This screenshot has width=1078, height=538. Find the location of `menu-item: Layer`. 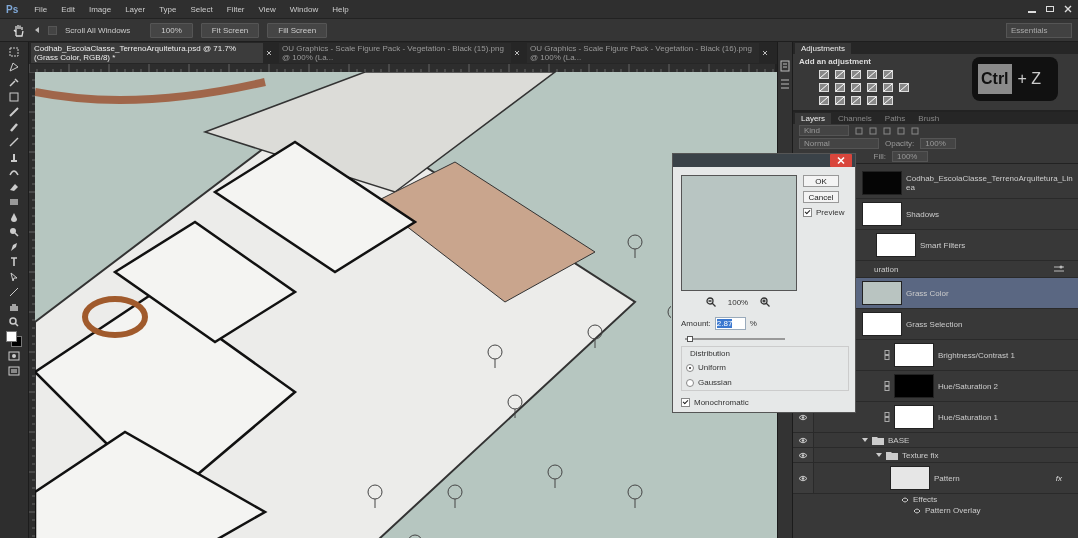

menu-item: Layer is located at coordinates (135, 9).